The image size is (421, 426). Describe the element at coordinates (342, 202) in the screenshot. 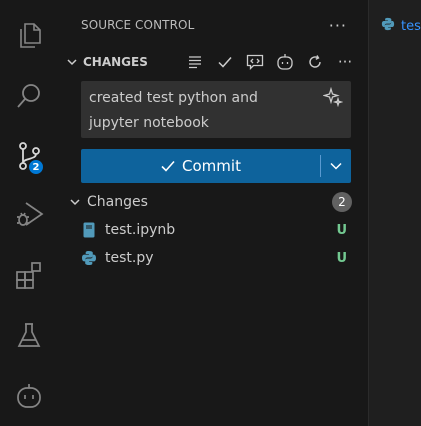

I see `changes-count-badge: 2` at that location.